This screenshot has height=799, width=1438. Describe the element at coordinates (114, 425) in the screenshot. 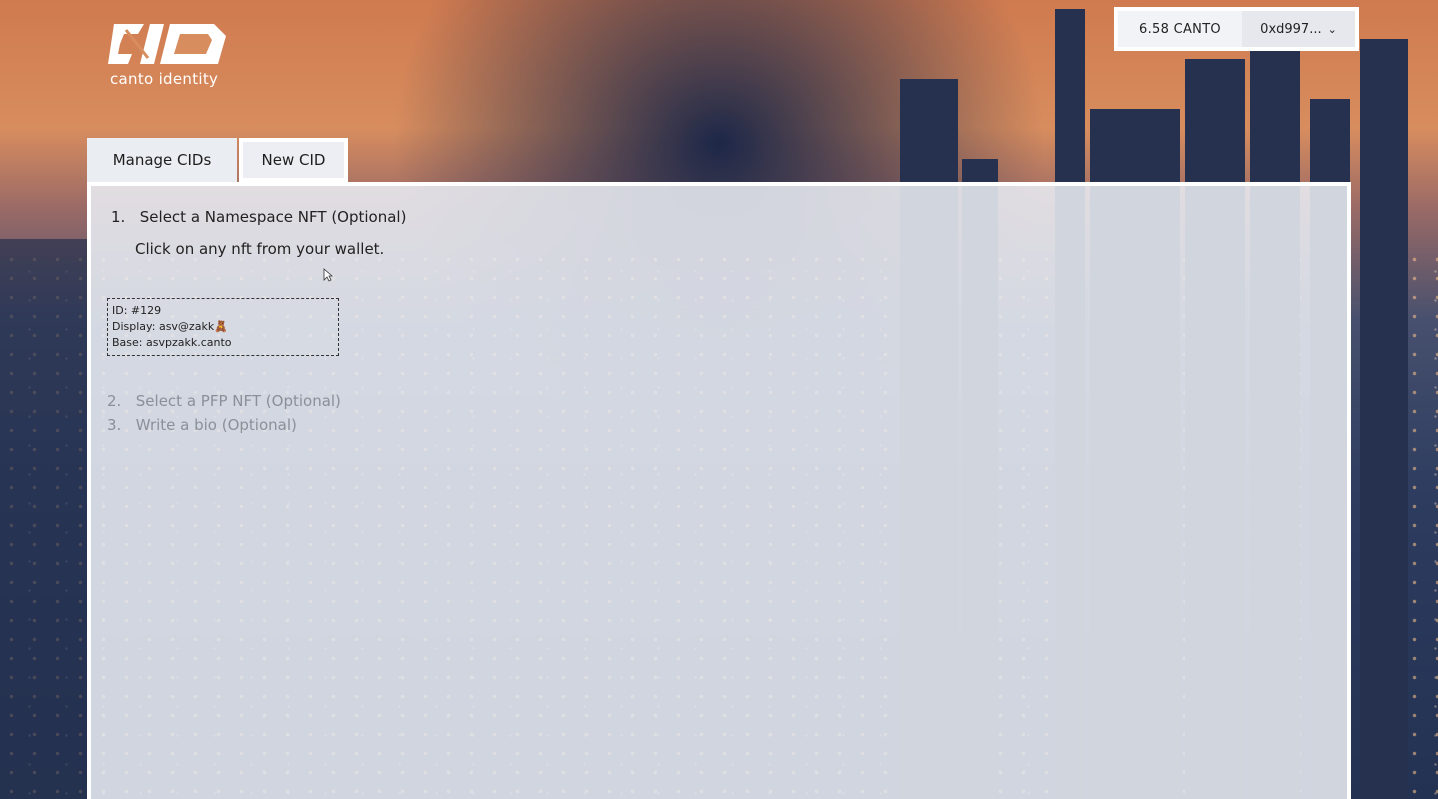

I see `step-number: 3.` at that location.